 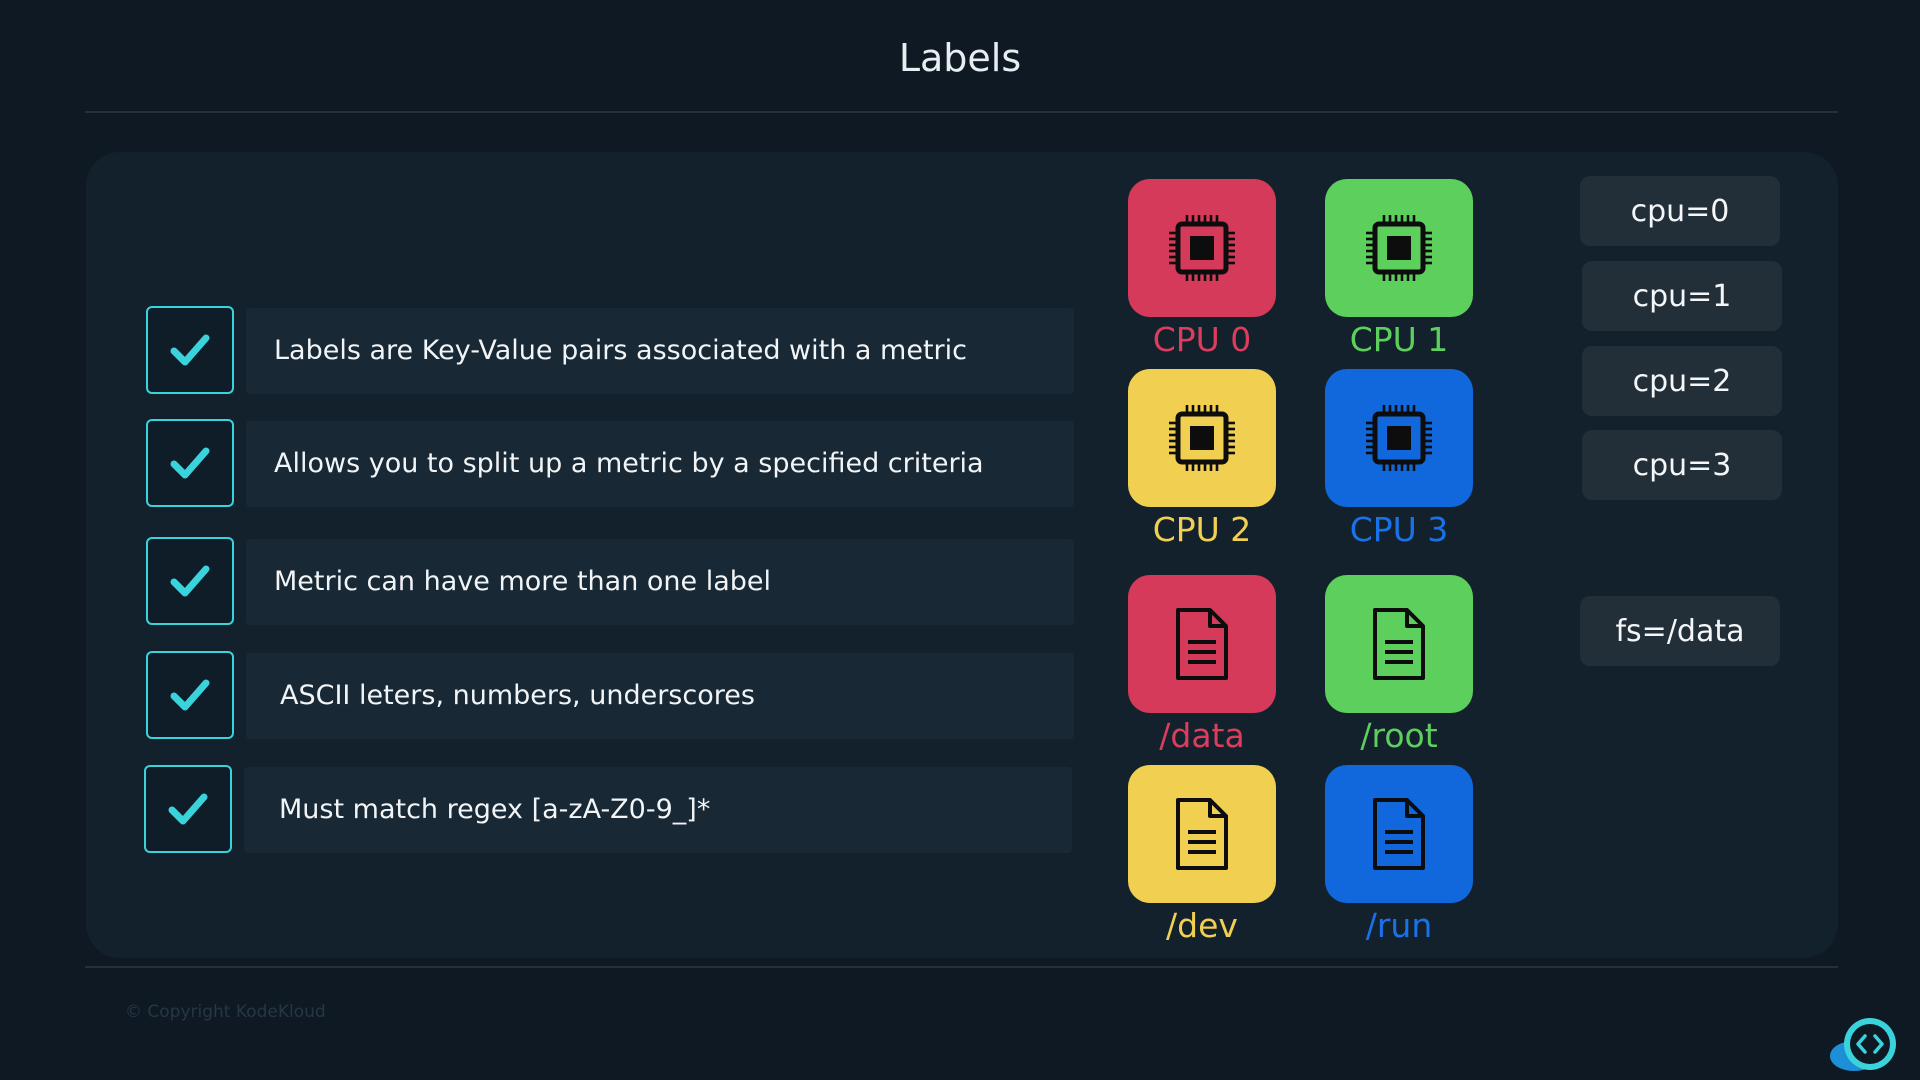 I want to click on cpu-1-label: CPU 1, so click(x=1399, y=339).